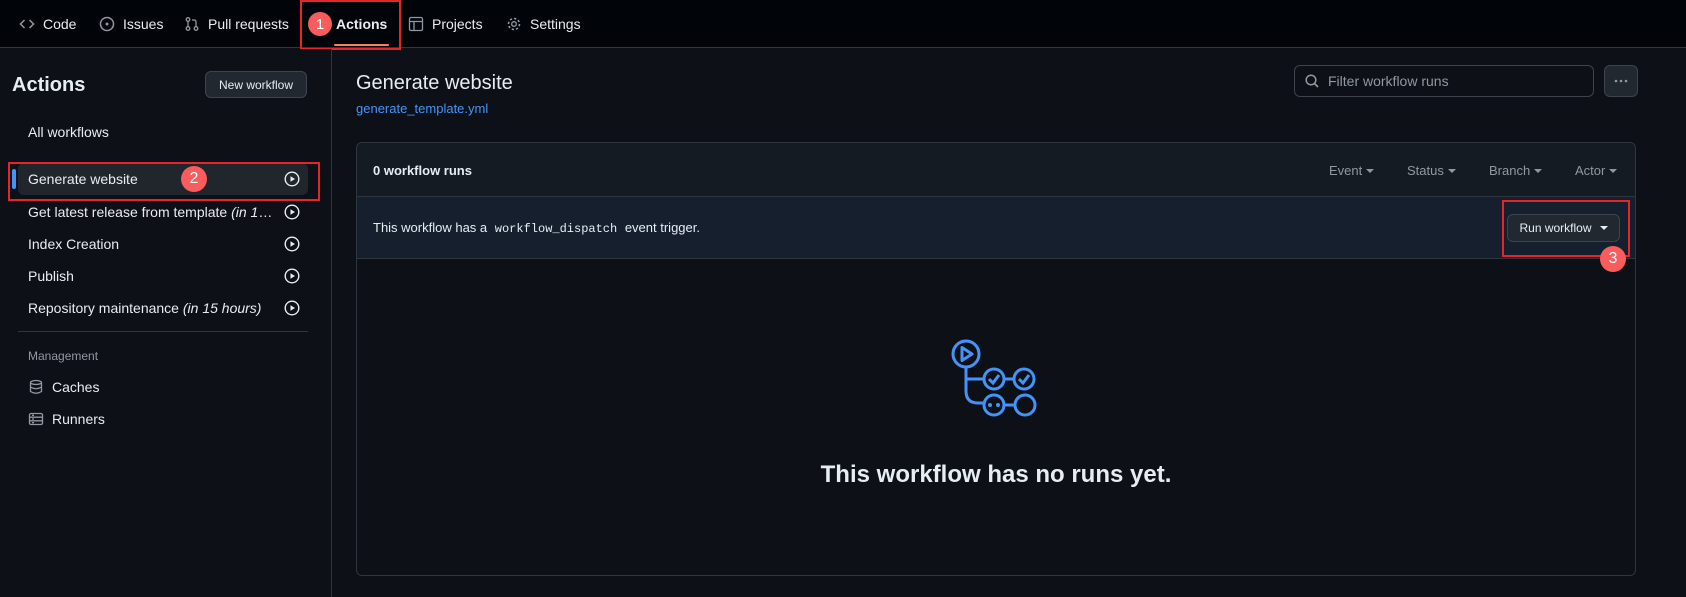 The image size is (1686, 597). I want to click on sidebar-divider, so click(163, 331).